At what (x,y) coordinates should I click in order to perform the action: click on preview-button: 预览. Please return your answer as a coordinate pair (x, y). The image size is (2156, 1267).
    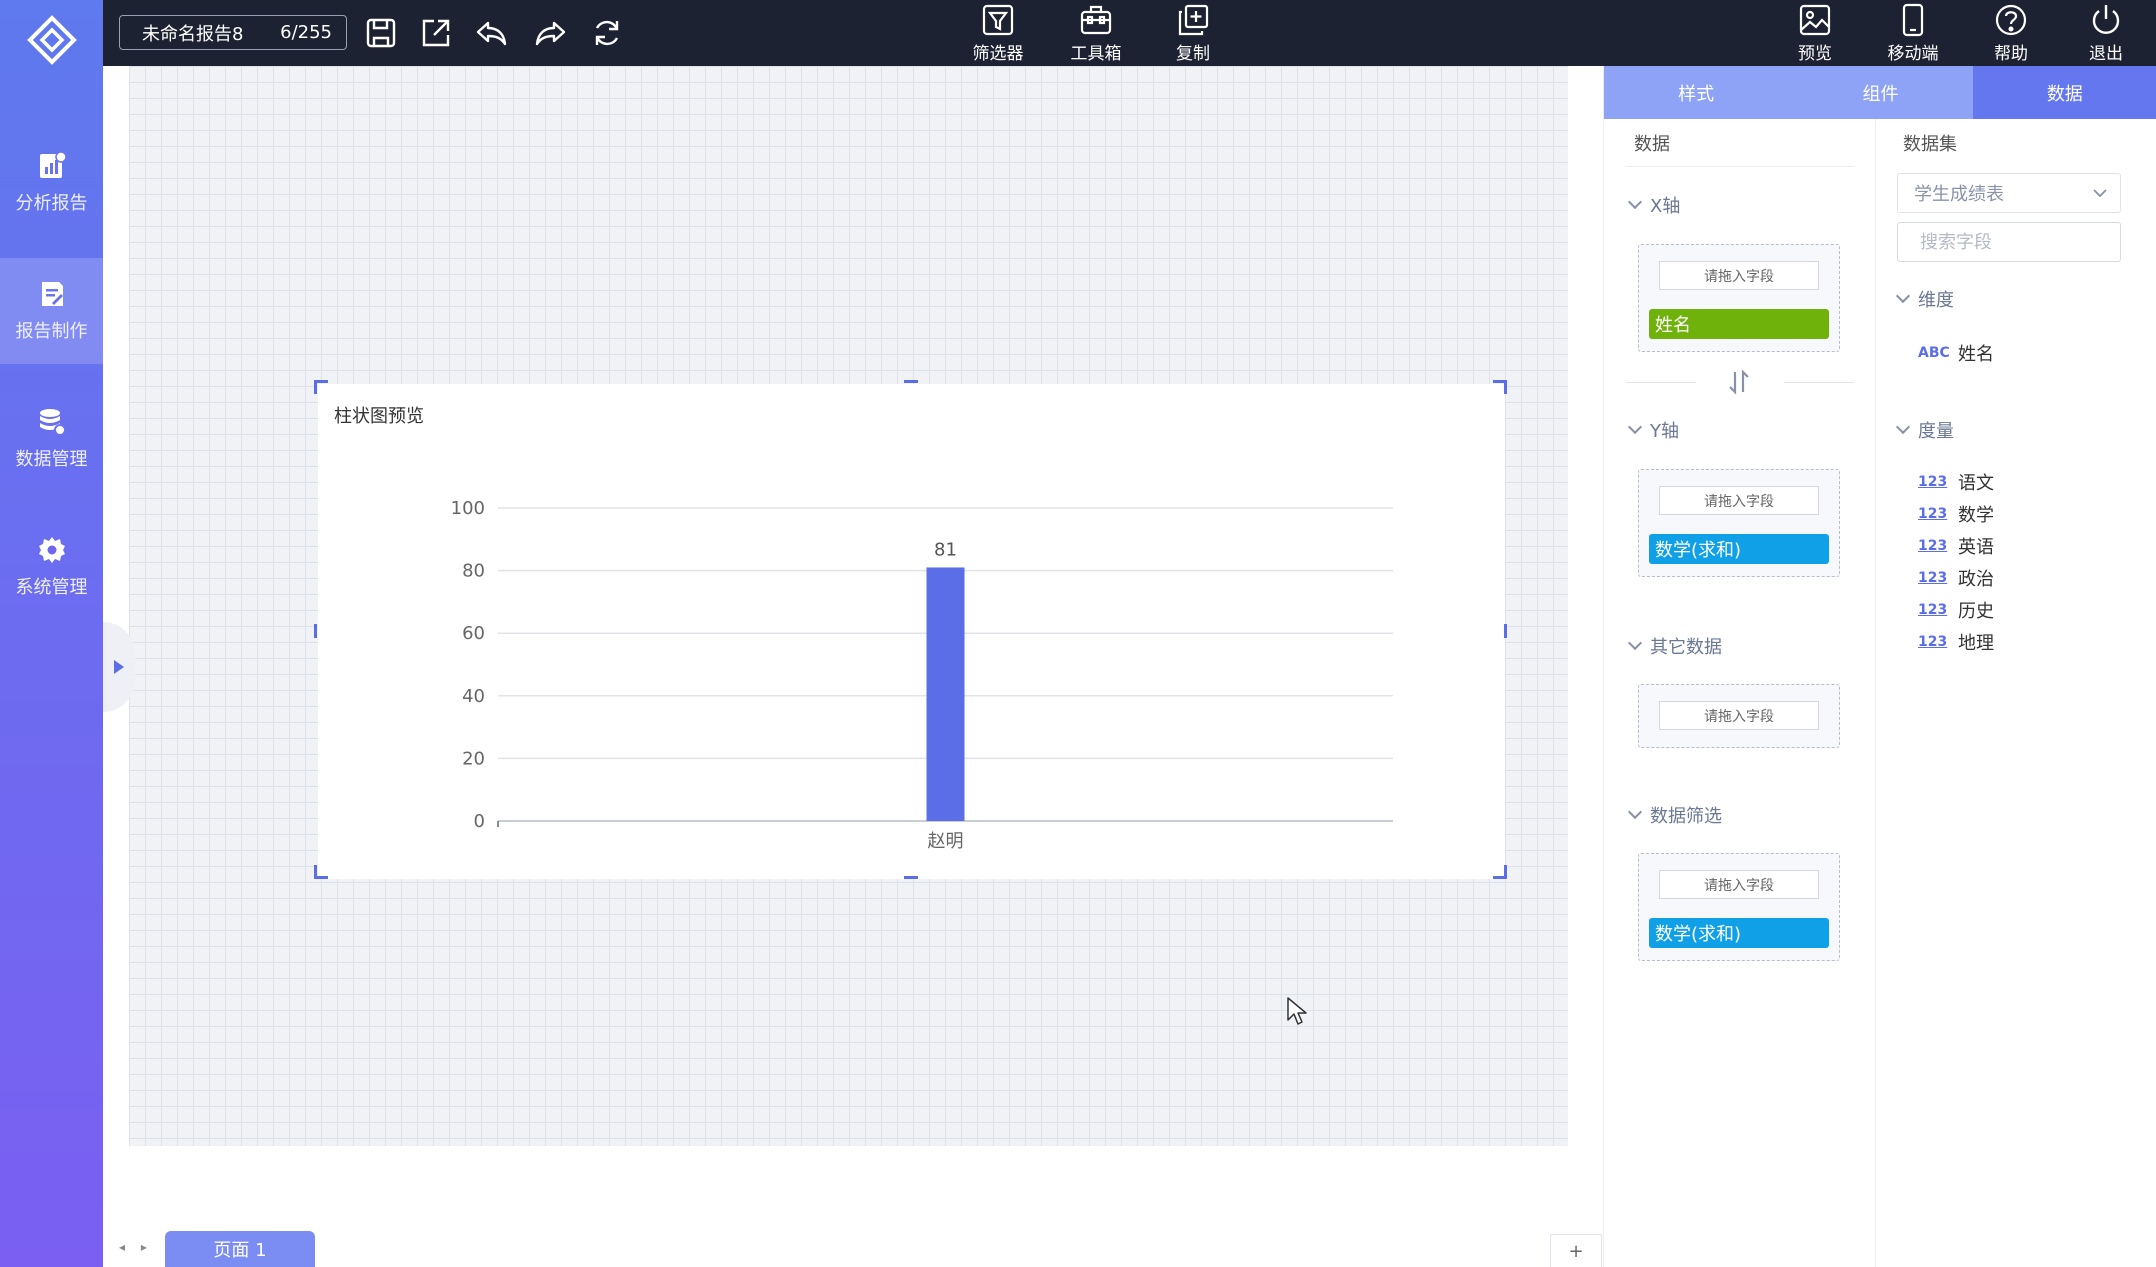
    Looking at the image, I should click on (1815, 33).